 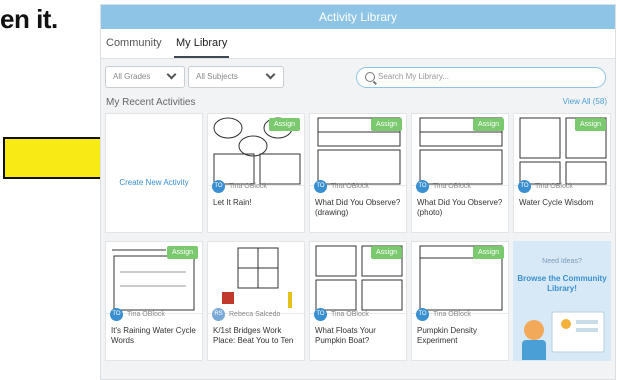 I want to click on search-icon, so click(x=370, y=77).